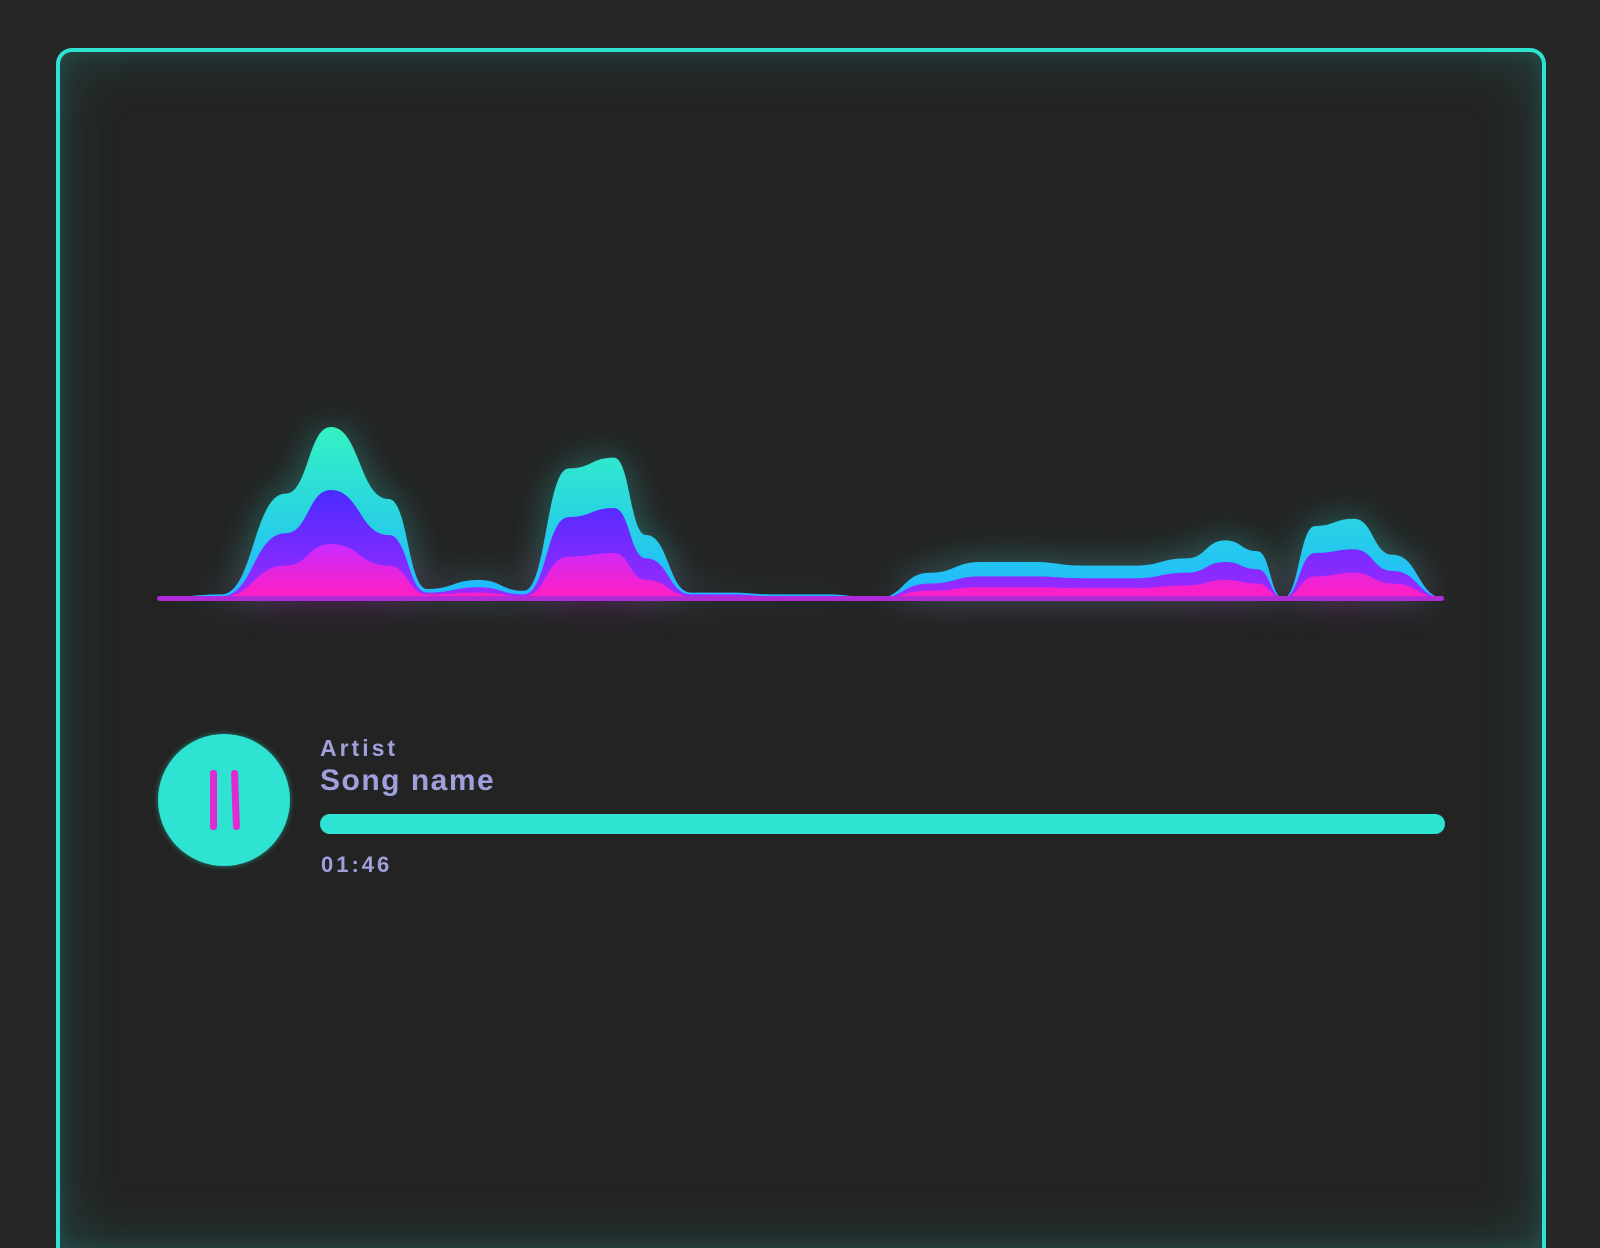 Image resolution: width=1600 pixels, height=1248 pixels. Describe the element at coordinates (800, 514) in the screenshot. I see `audio-visualizer` at that location.